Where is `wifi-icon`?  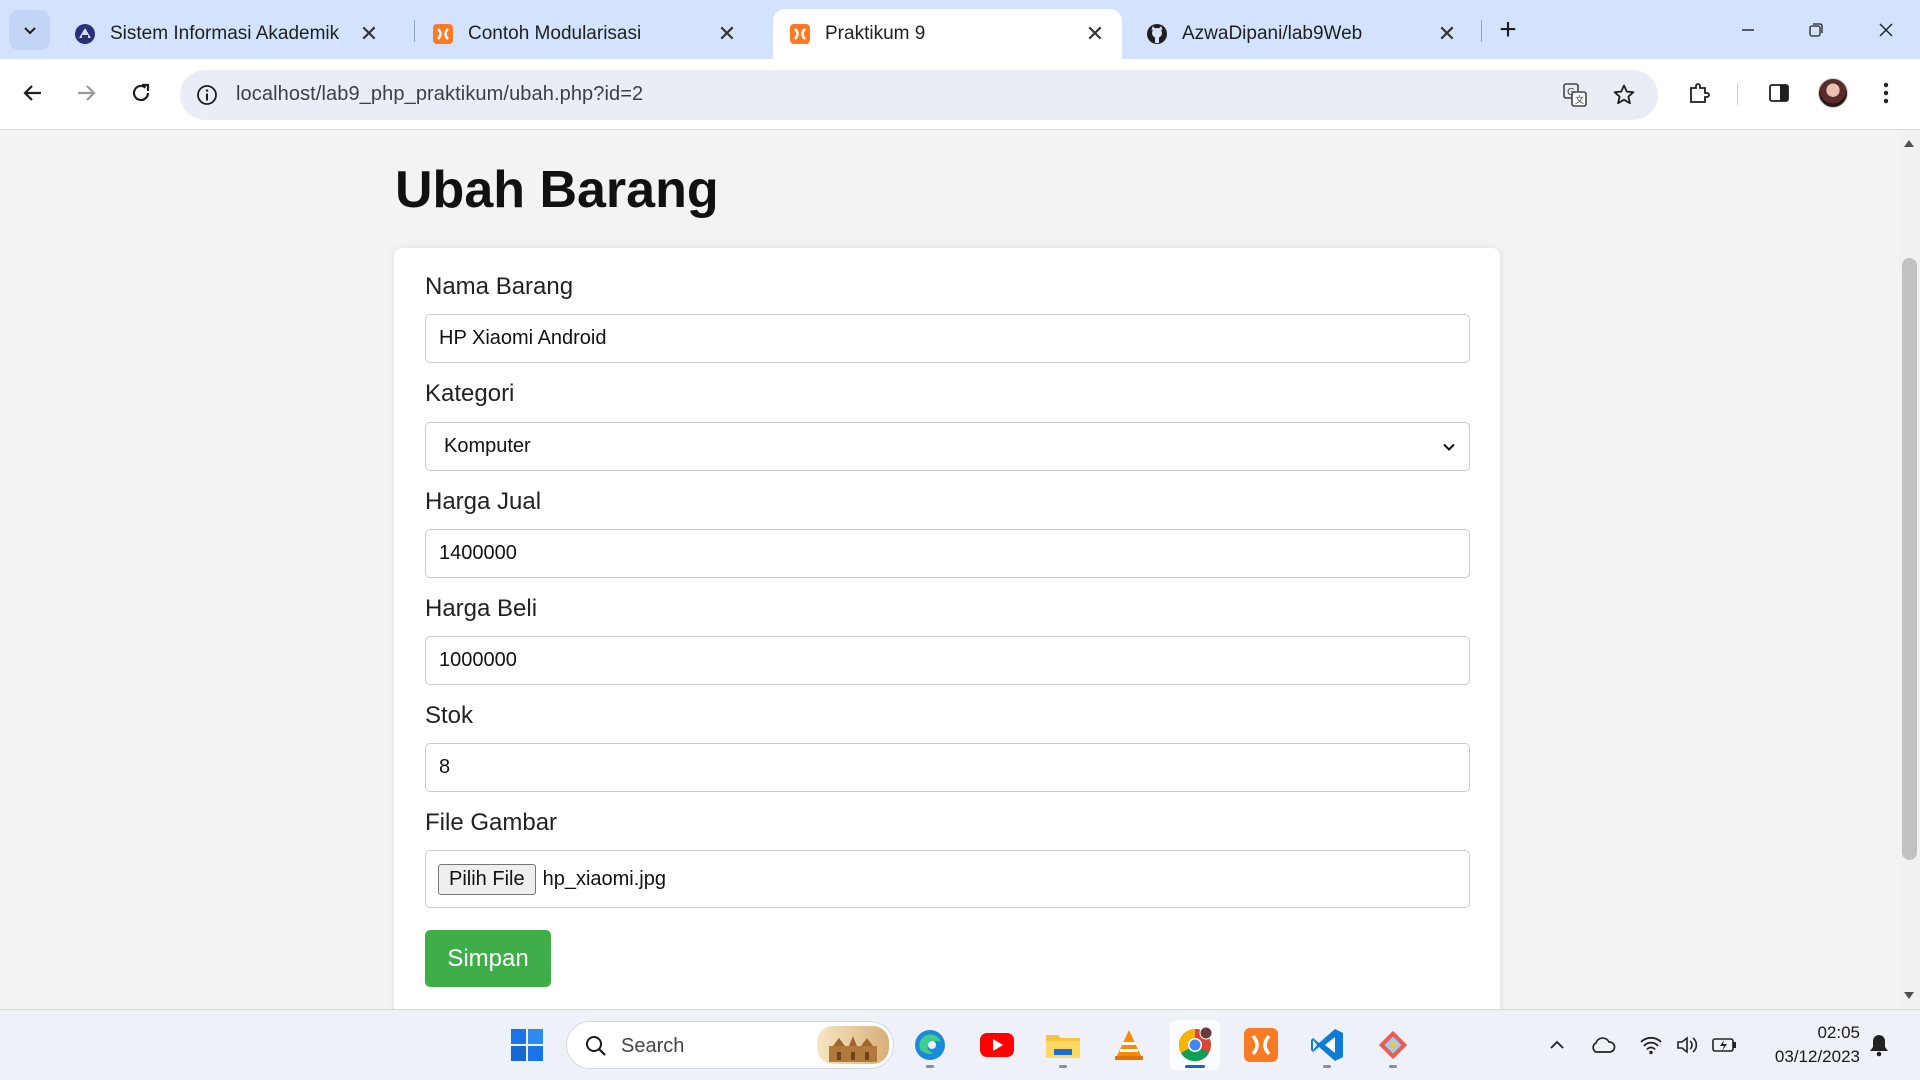
wifi-icon is located at coordinates (1651, 1045).